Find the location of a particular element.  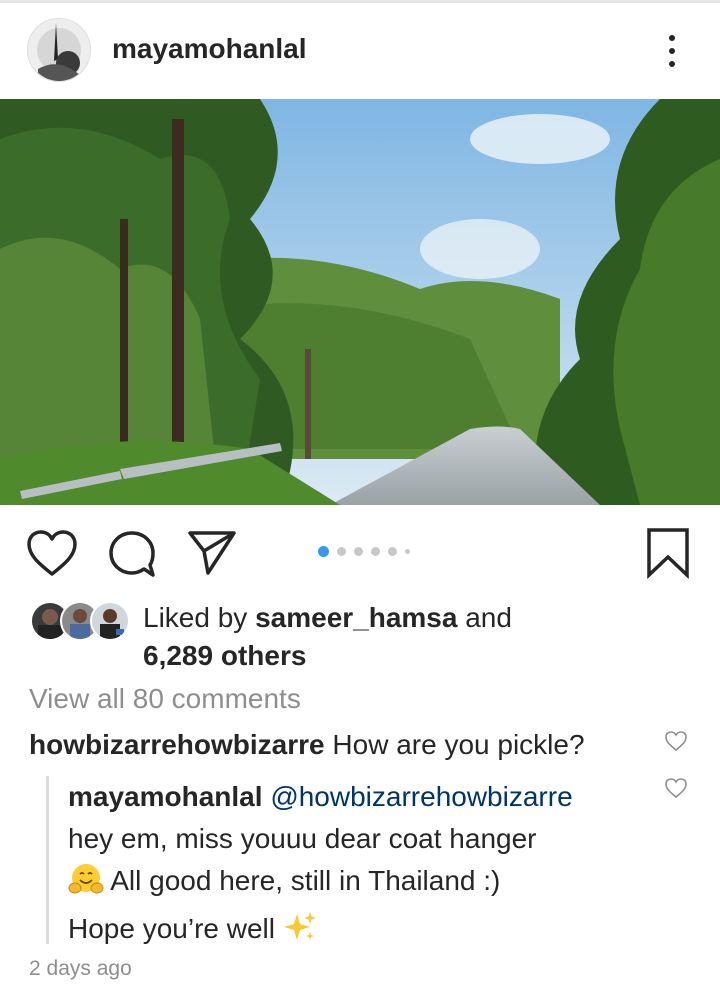

reply-like-heart-icon is located at coordinates (676, 788).